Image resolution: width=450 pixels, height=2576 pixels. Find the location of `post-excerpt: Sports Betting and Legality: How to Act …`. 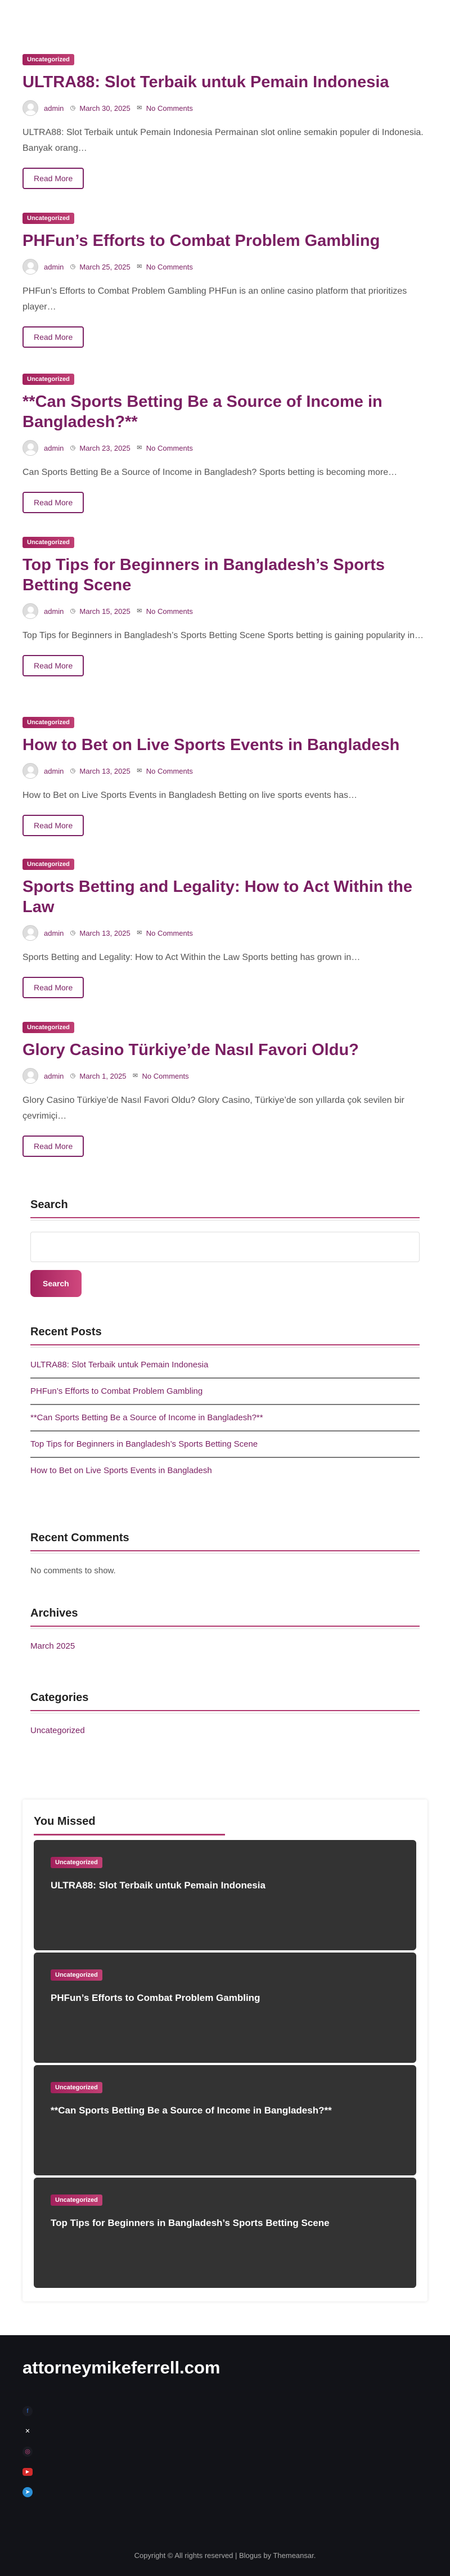

post-excerpt: Sports Betting and Legality: How to Act … is located at coordinates (191, 957).